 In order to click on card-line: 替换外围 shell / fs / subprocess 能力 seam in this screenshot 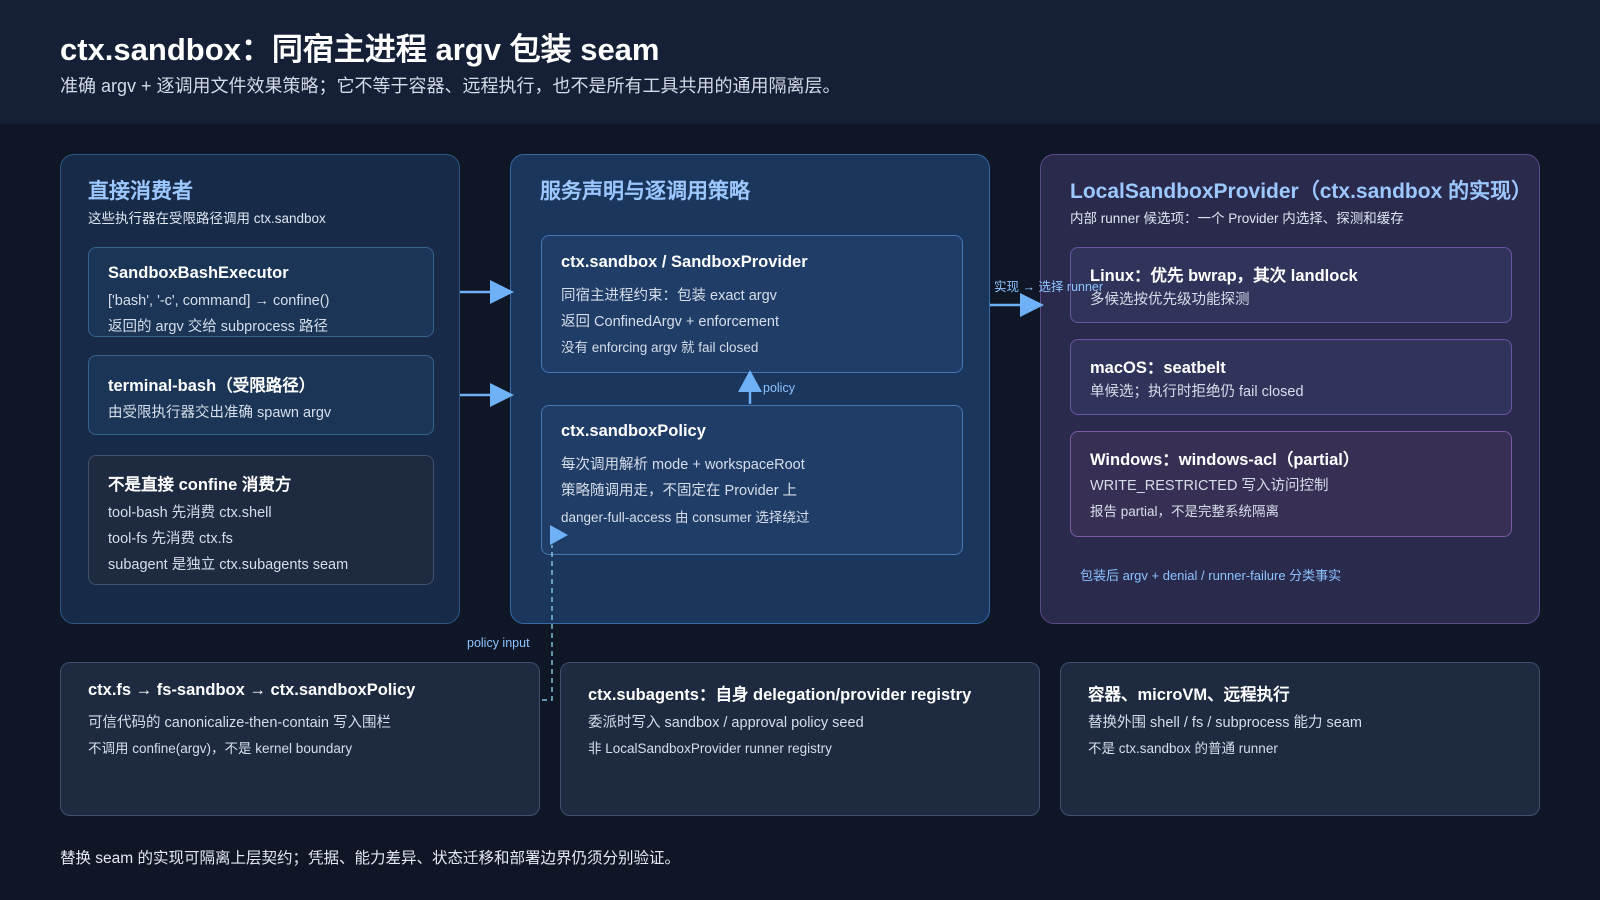, I will do `click(1225, 723)`.